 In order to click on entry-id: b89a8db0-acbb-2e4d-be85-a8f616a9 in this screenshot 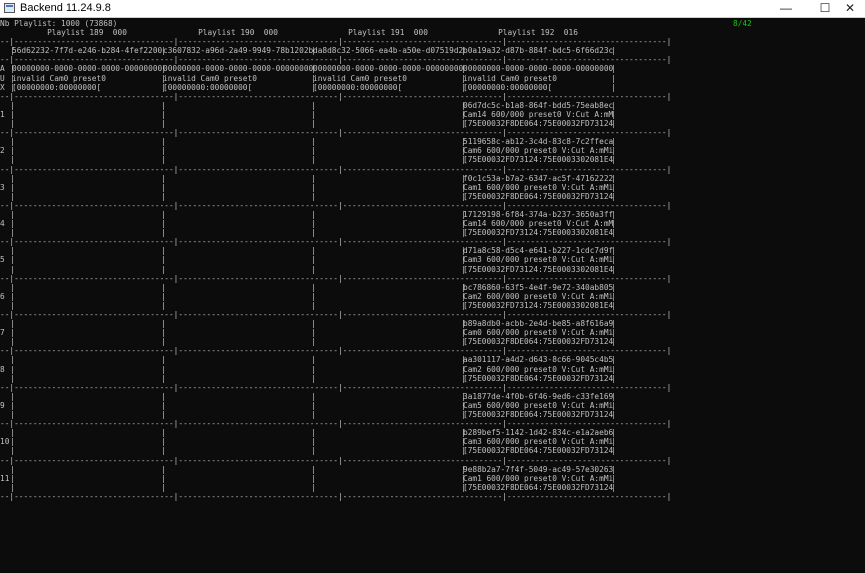, I will do `click(538, 324)`.